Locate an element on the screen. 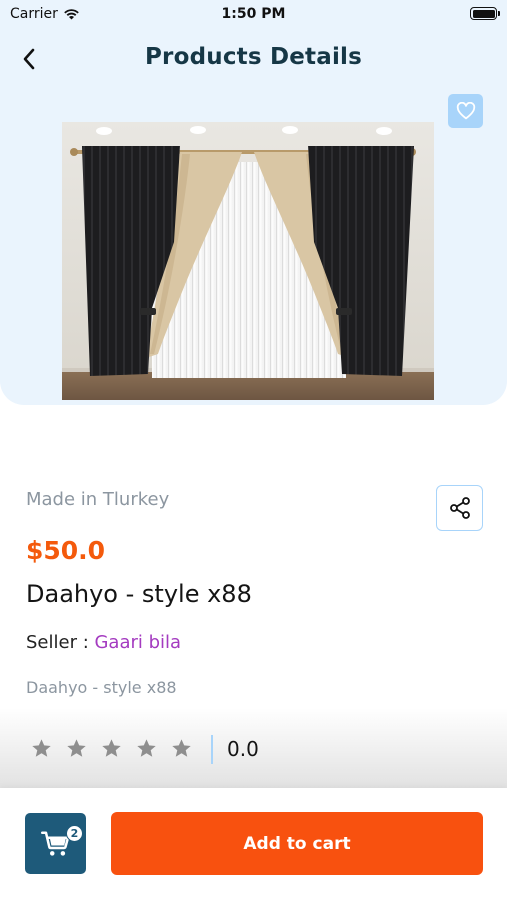  status-bar: Carrier 1:50 PM is located at coordinates (253, 15).